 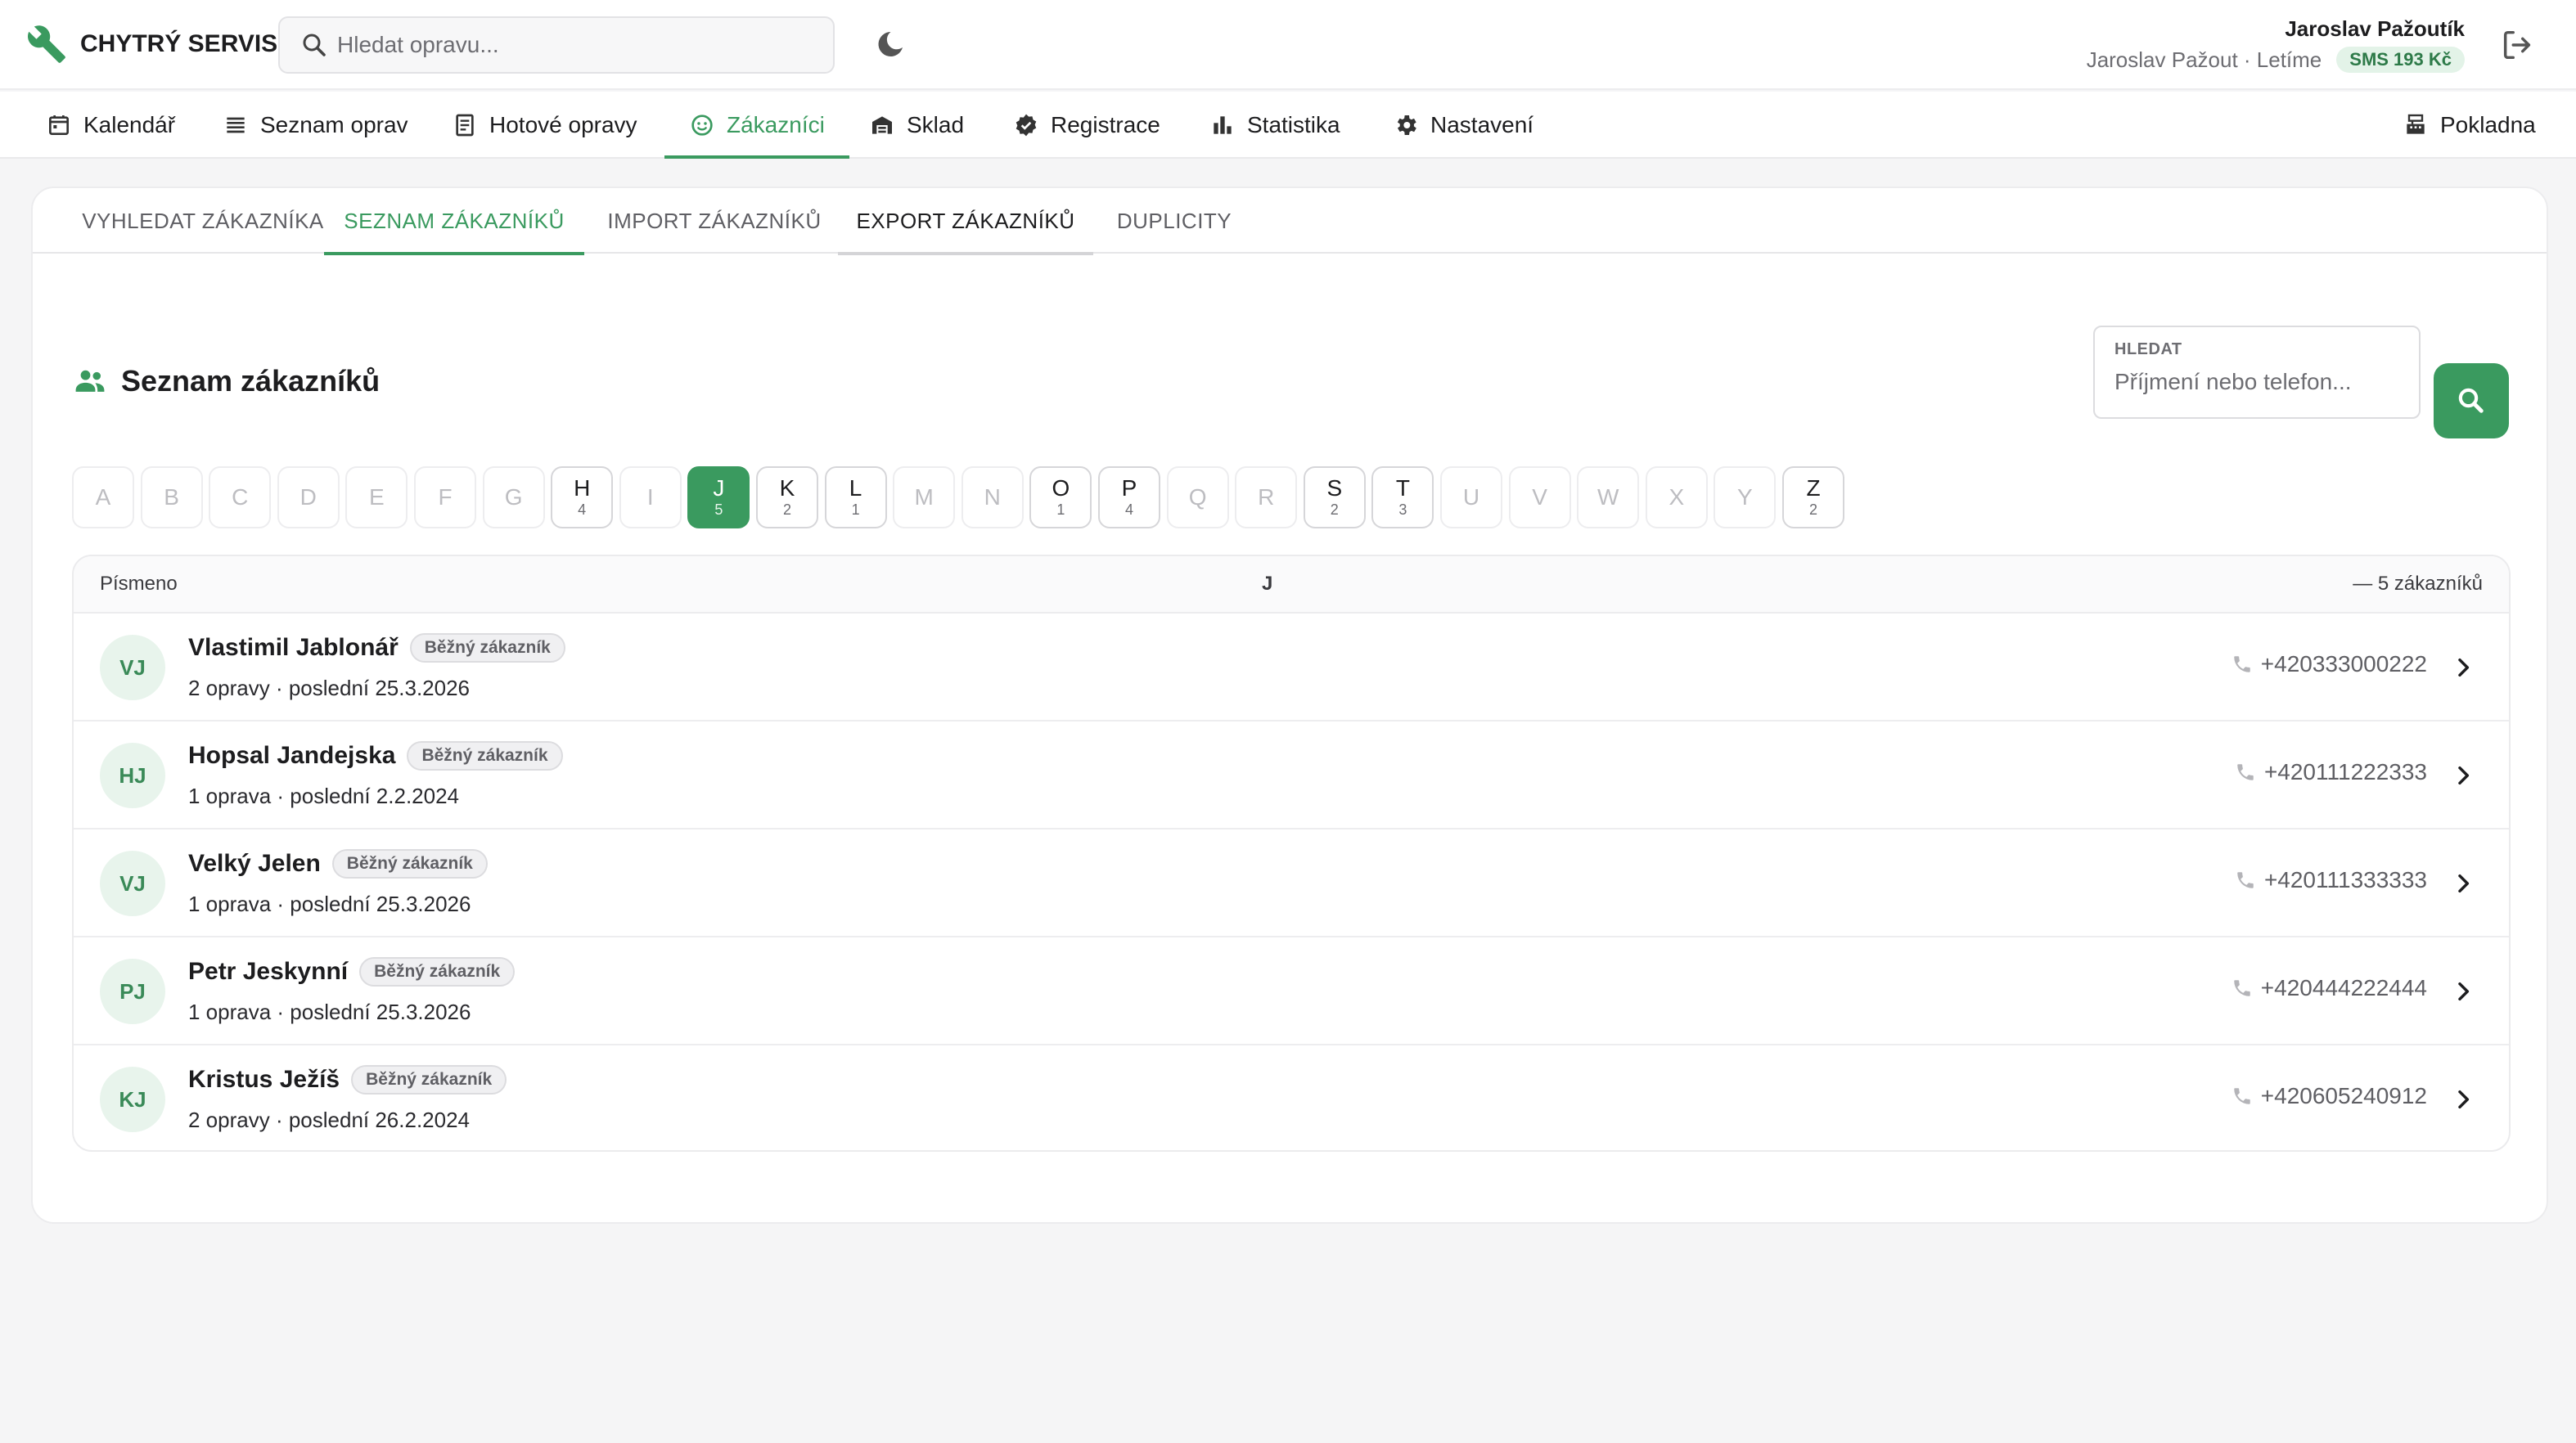 I want to click on letter-filter-z: Z2, so click(x=1813, y=497).